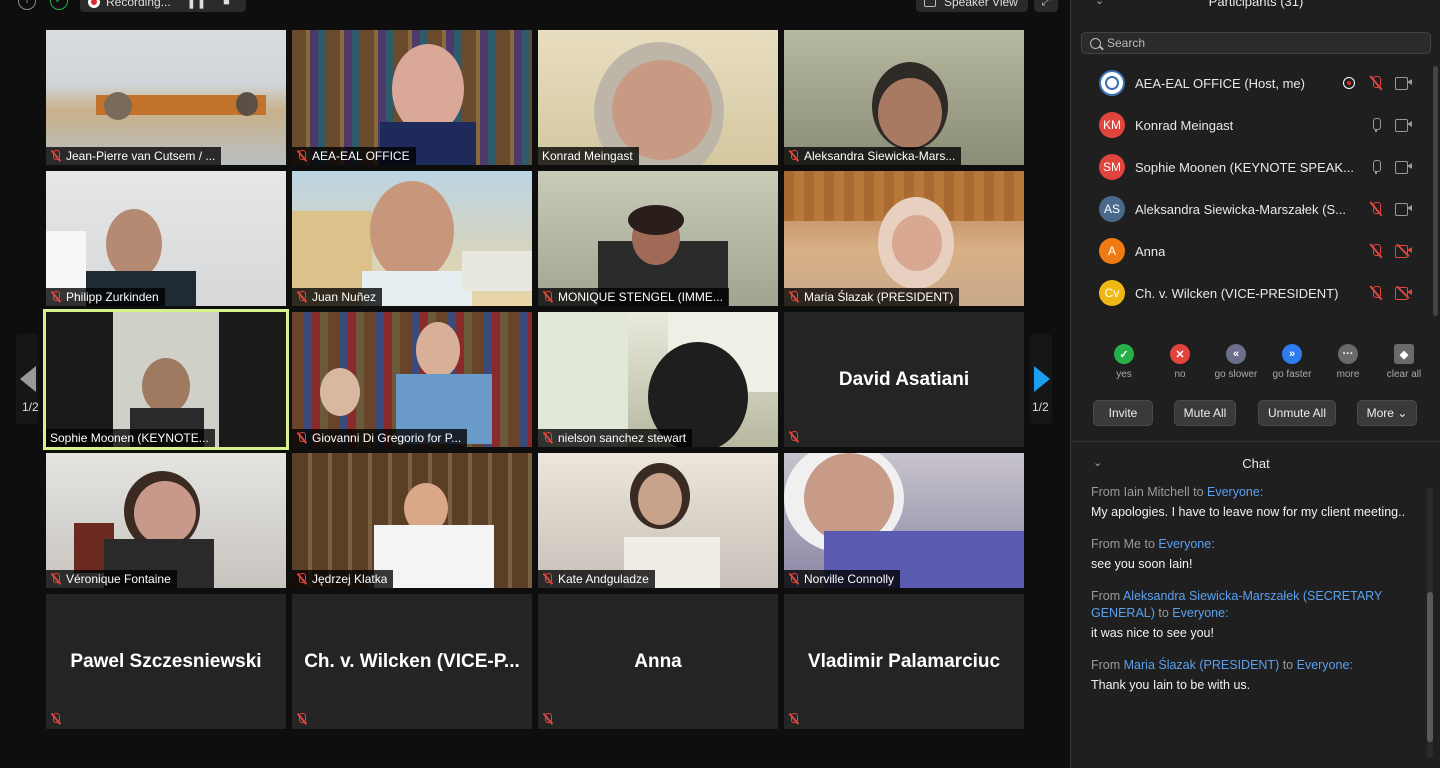  What do you see at coordinates (59, 5) in the screenshot?
I see `security-shield-icon: ✓` at bounding box center [59, 5].